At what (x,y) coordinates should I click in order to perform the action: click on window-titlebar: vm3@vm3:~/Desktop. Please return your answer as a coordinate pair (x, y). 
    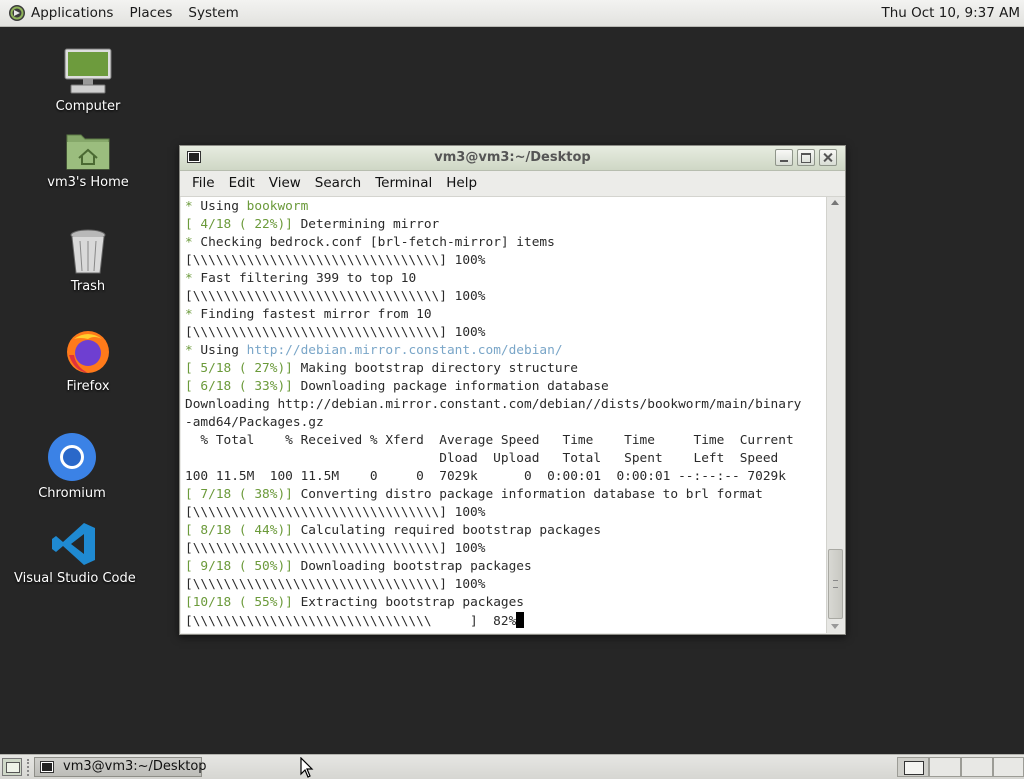
    Looking at the image, I should click on (512, 158).